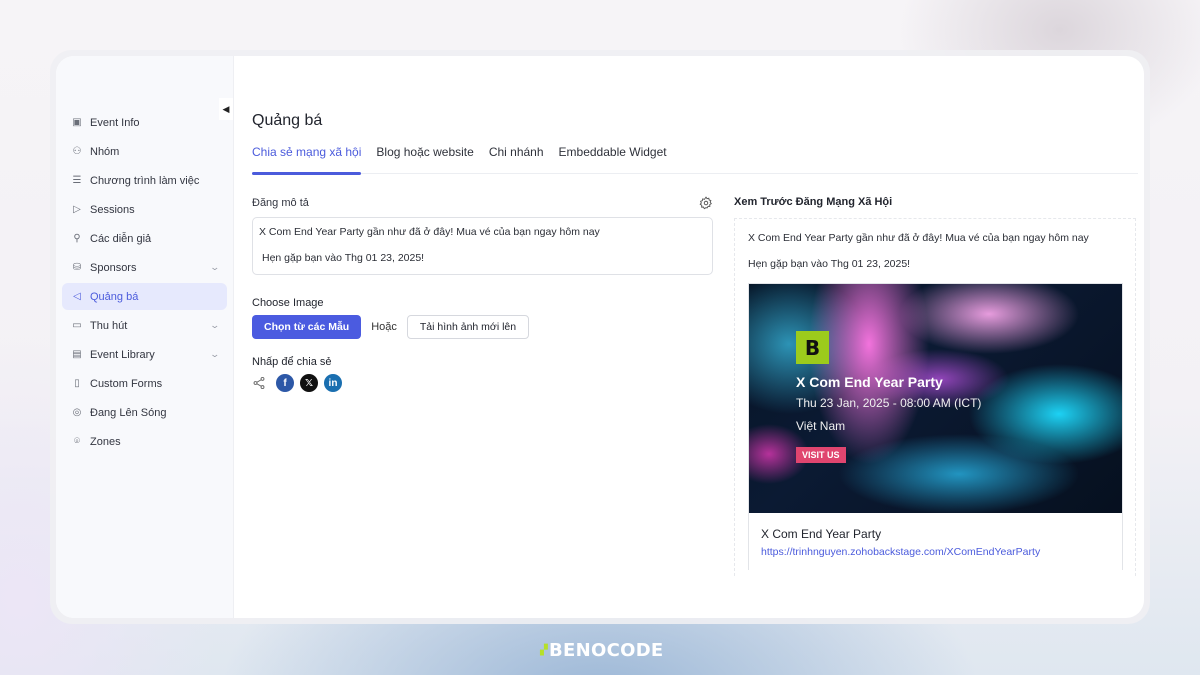 Image resolution: width=1200 pixels, height=675 pixels. Describe the element at coordinates (112, 209) in the screenshot. I see `sidebar-item-label: Sessions` at that location.